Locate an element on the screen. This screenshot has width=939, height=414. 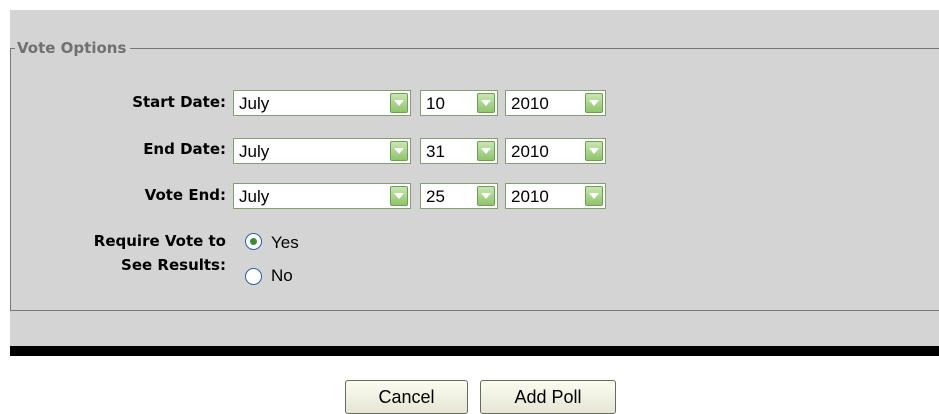
add-poll-button: Add Poll is located at coordinates (548, 397).